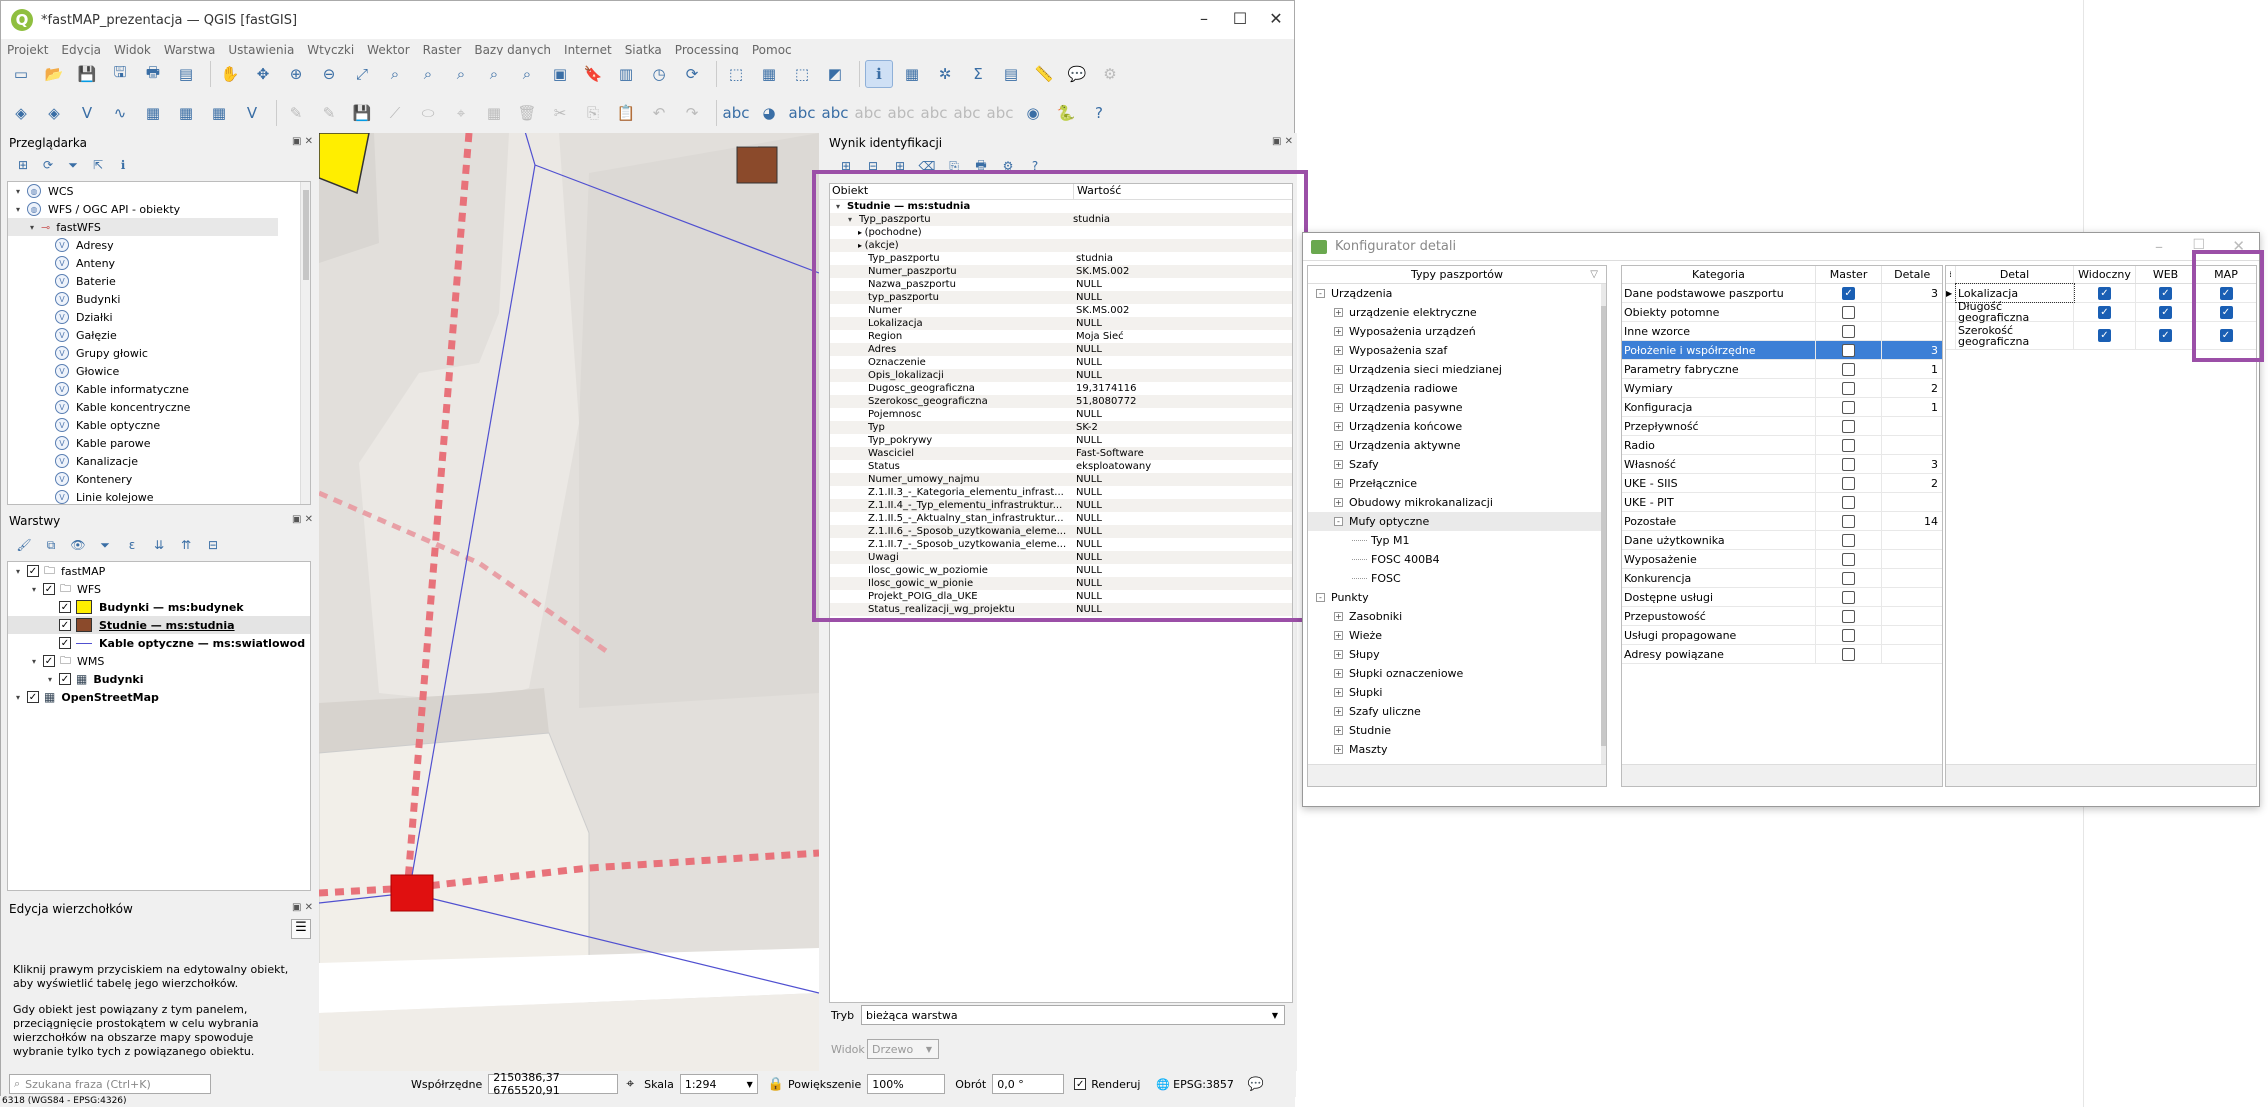  Describe the element at coordinates (461, 113) in the screenshot. I see `vertex-tool-icon: ⌖` at that location.